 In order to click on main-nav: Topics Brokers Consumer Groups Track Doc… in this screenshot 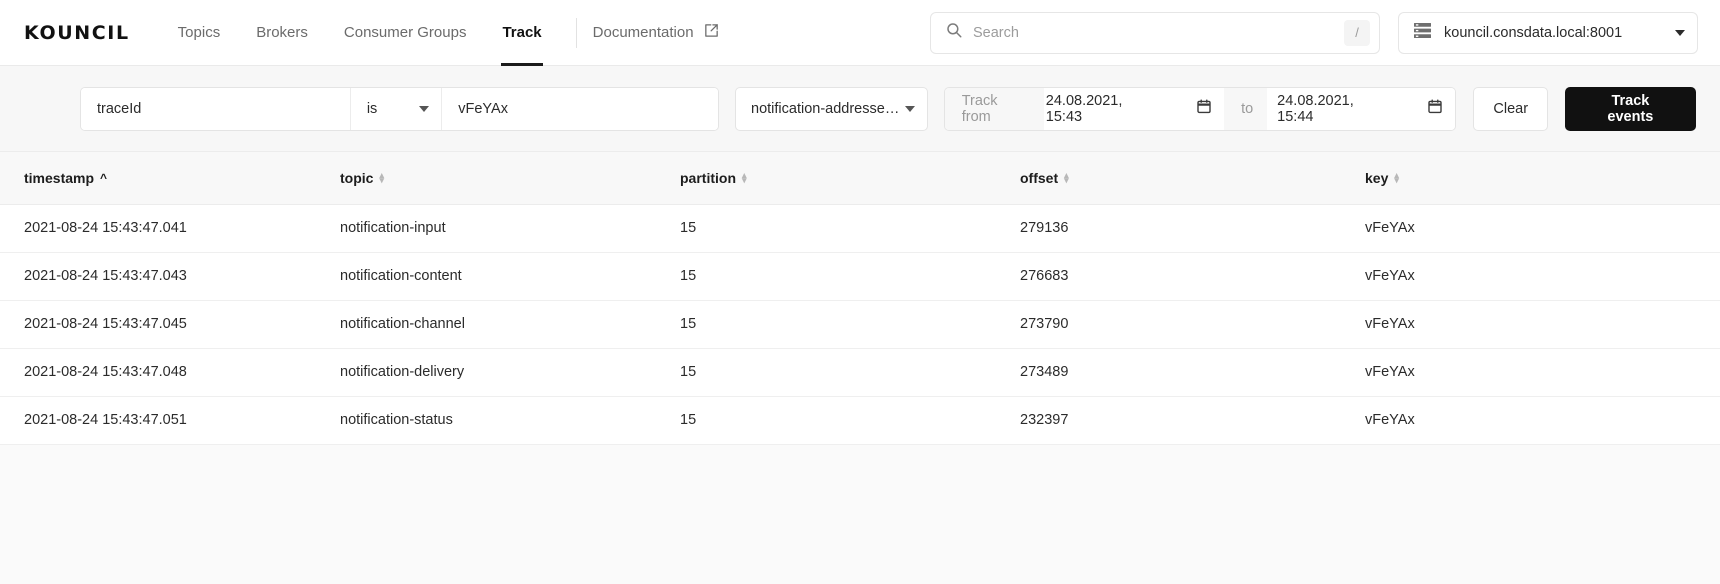, I will do `click(440, 33)`.